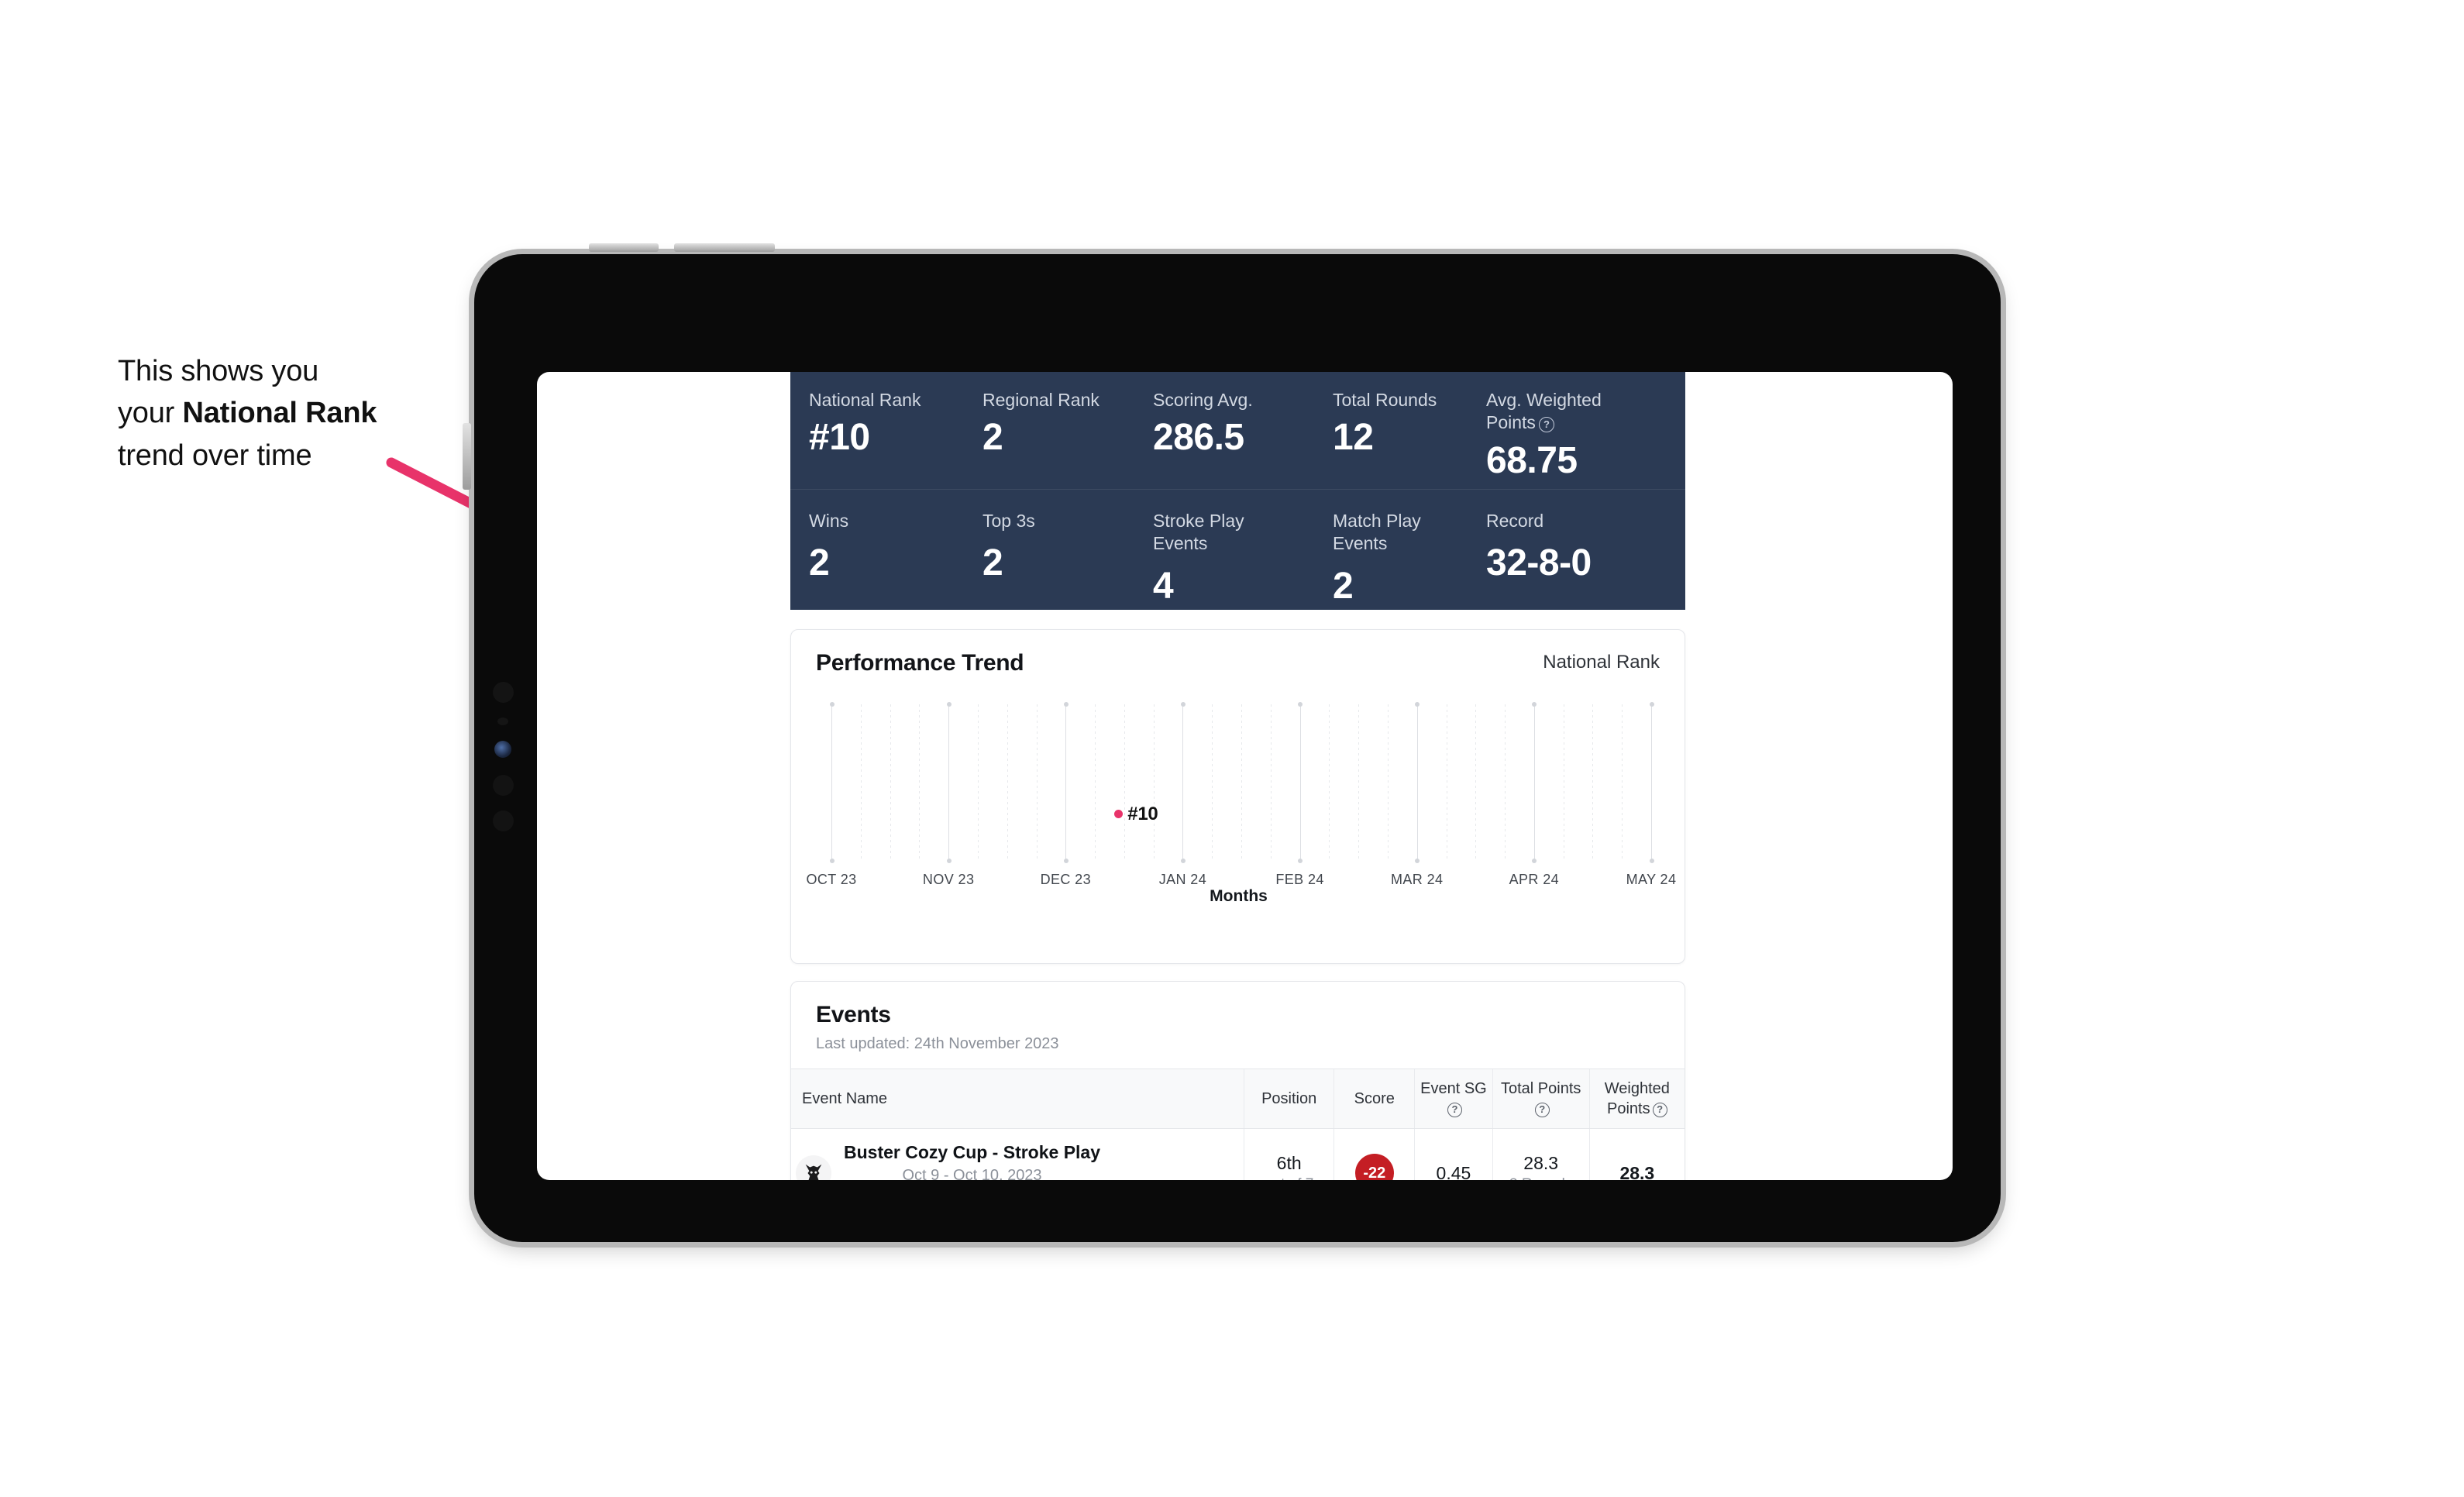  What do you see at coordinates (503, 721) in the screenshot?
I see `proximity-sensor-icon` at bounding box center [503, 721].